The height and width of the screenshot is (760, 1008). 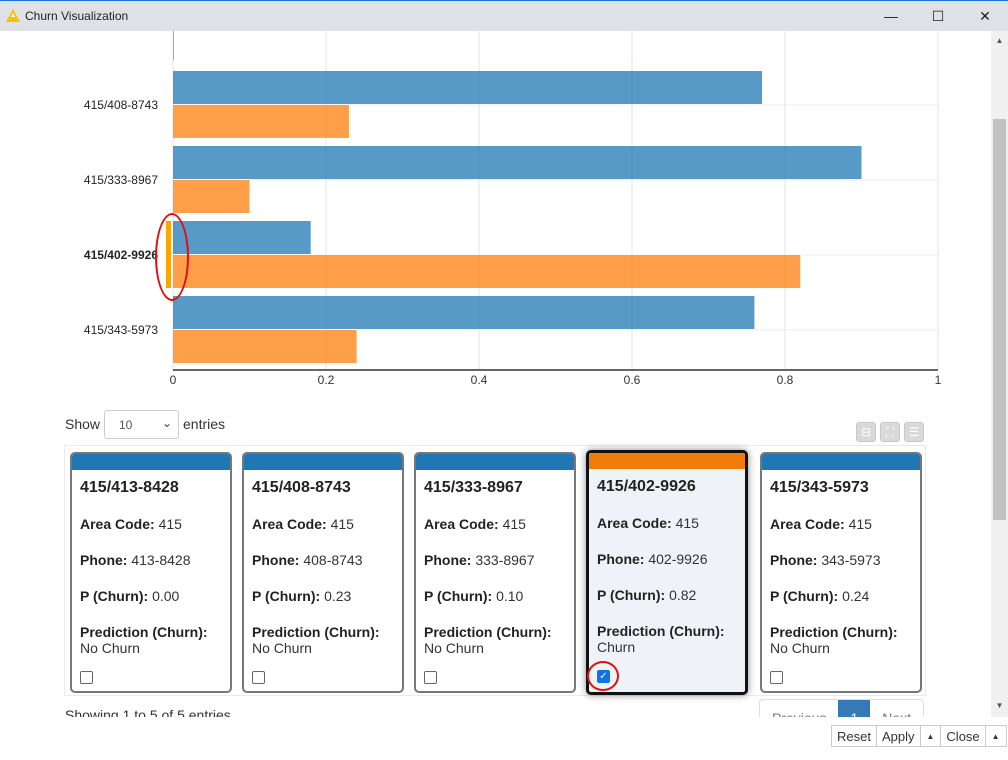 What do you see at coordinates (985, 16) in the screenshot?
I see `close-window-button: ✕` at bounding box center [985, 16].